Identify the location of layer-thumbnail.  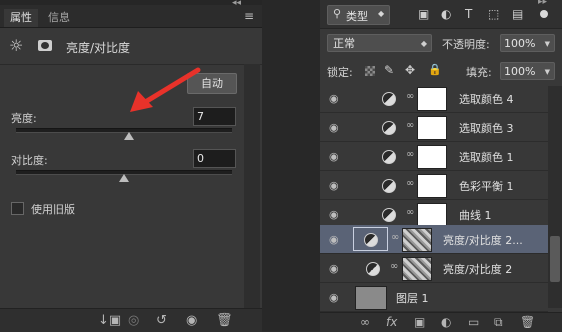
(371, 298).